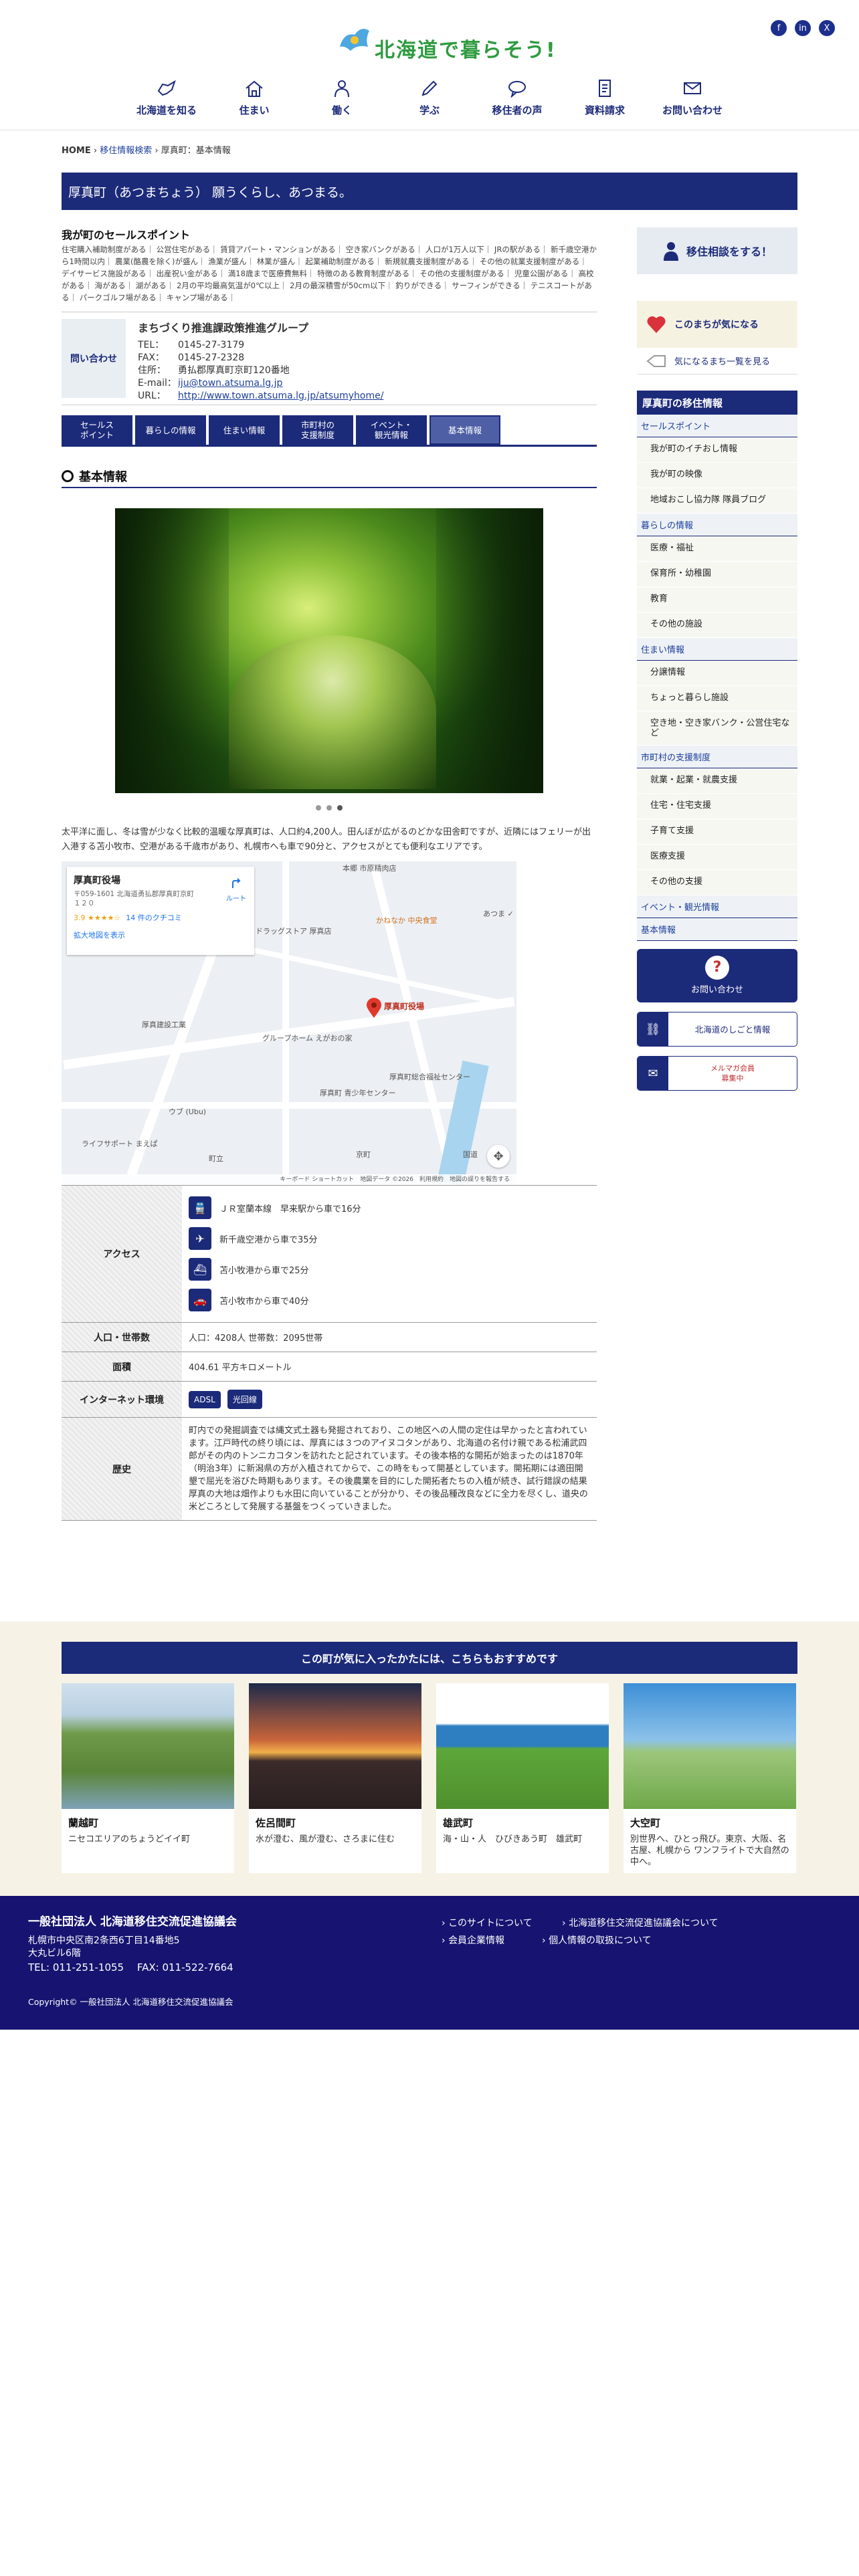  What do you see at coordinates (498, 1156) in the screenshot?
I see `map-locate-button: ✥` at bounding box center [498, 1156].